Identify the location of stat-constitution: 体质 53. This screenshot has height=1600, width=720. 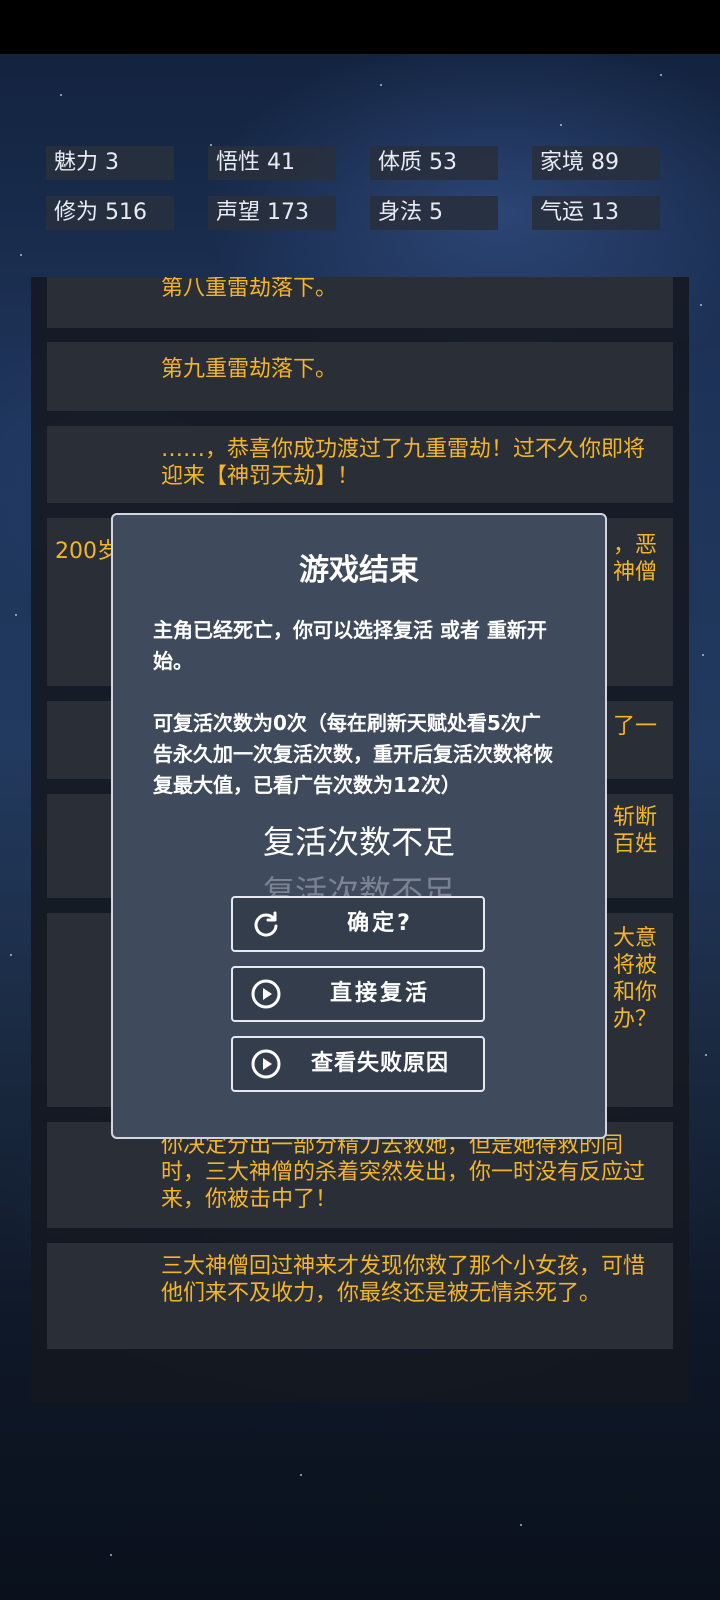
(434, 163).